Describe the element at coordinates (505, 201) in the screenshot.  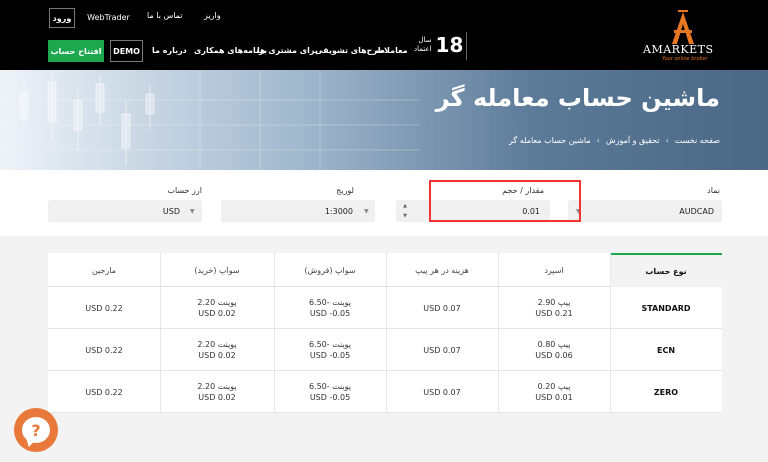
I see `volume-highlight-box` at that location.